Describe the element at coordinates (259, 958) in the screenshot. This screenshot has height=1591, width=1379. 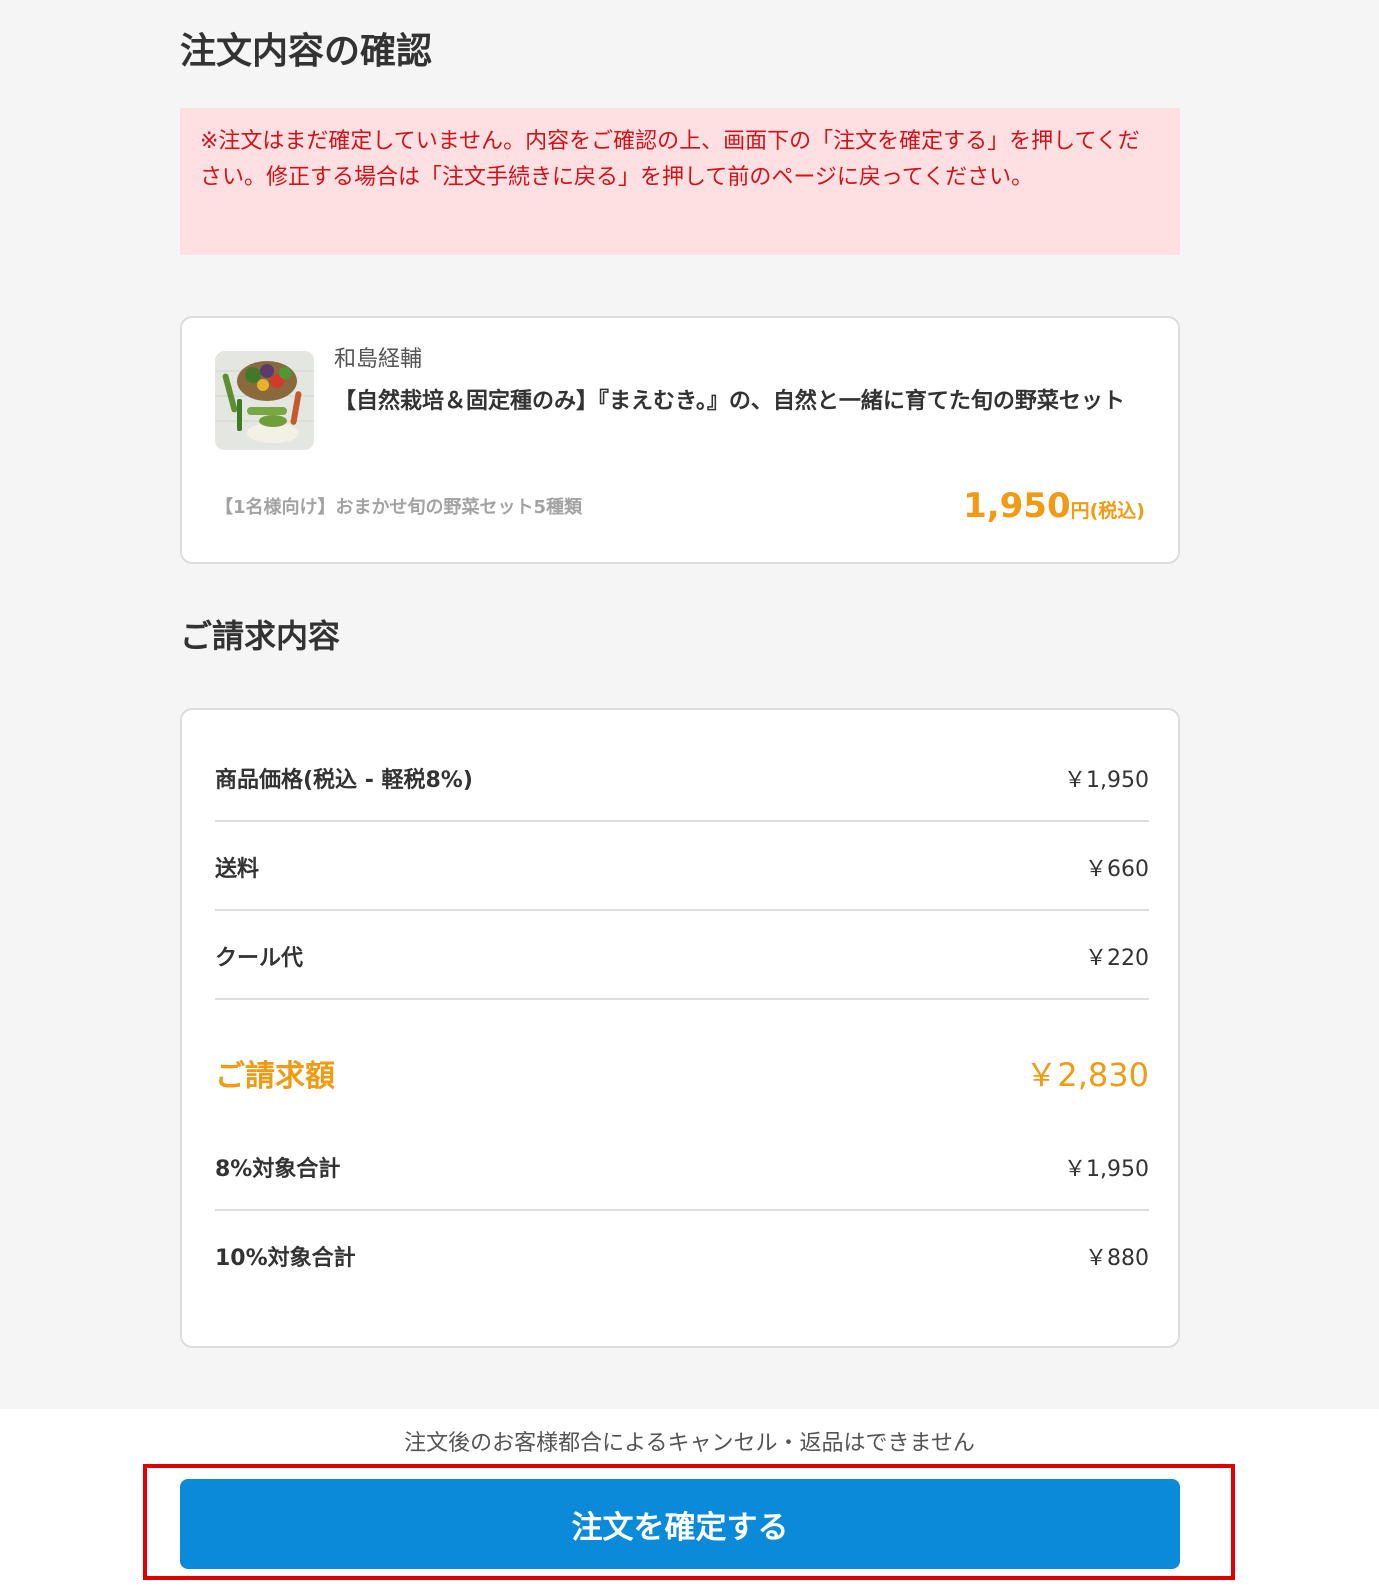
I see `row-label: クール代` at that location.